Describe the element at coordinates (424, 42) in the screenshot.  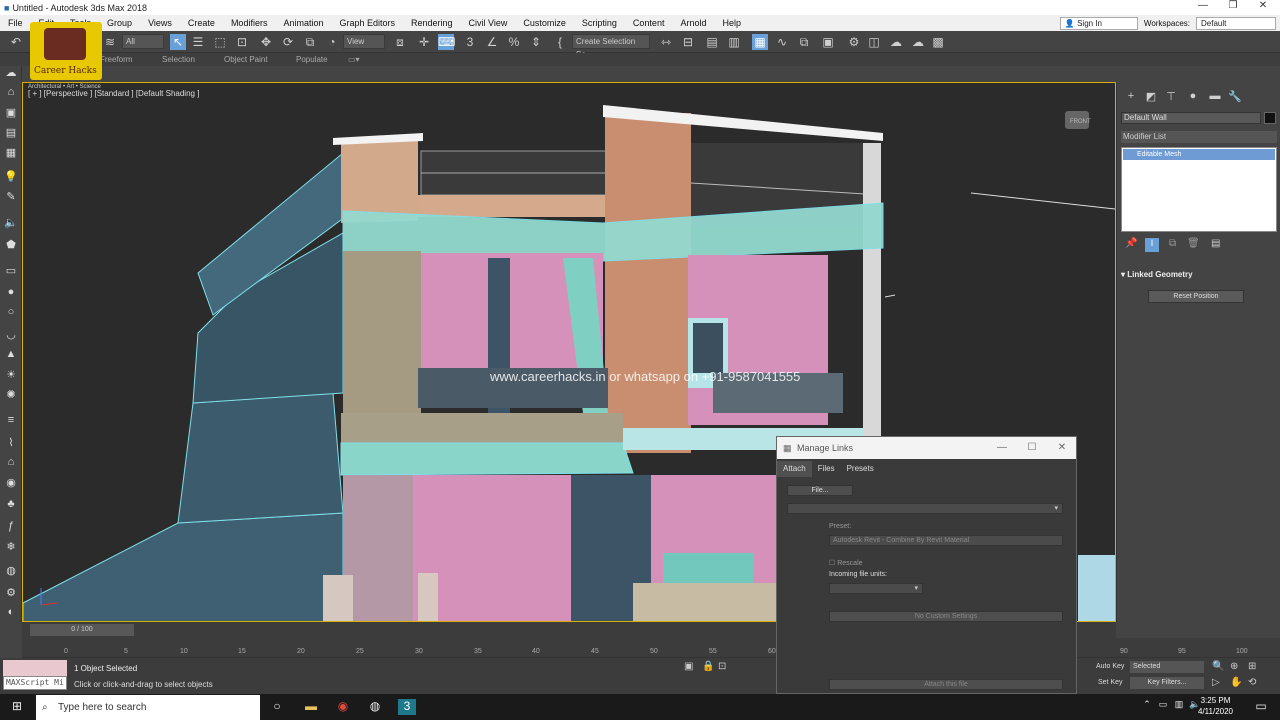
I see `manipulate-icon: ✛` at that location.